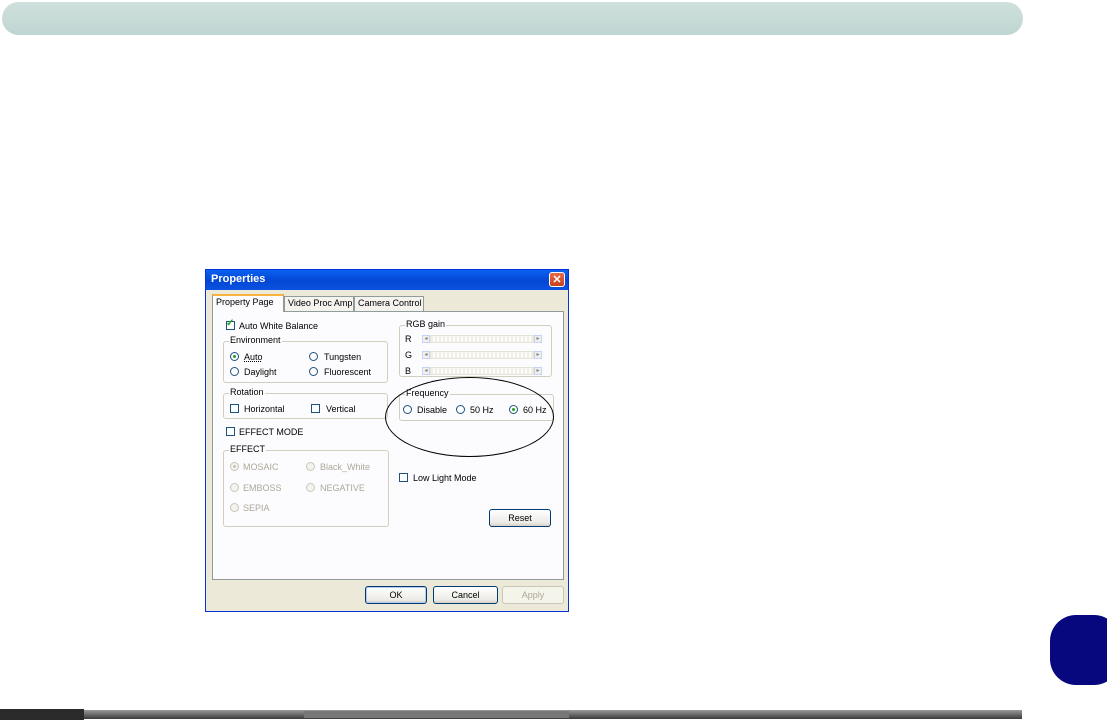  I want to click on rgb-g-slider, so click(482, 355).